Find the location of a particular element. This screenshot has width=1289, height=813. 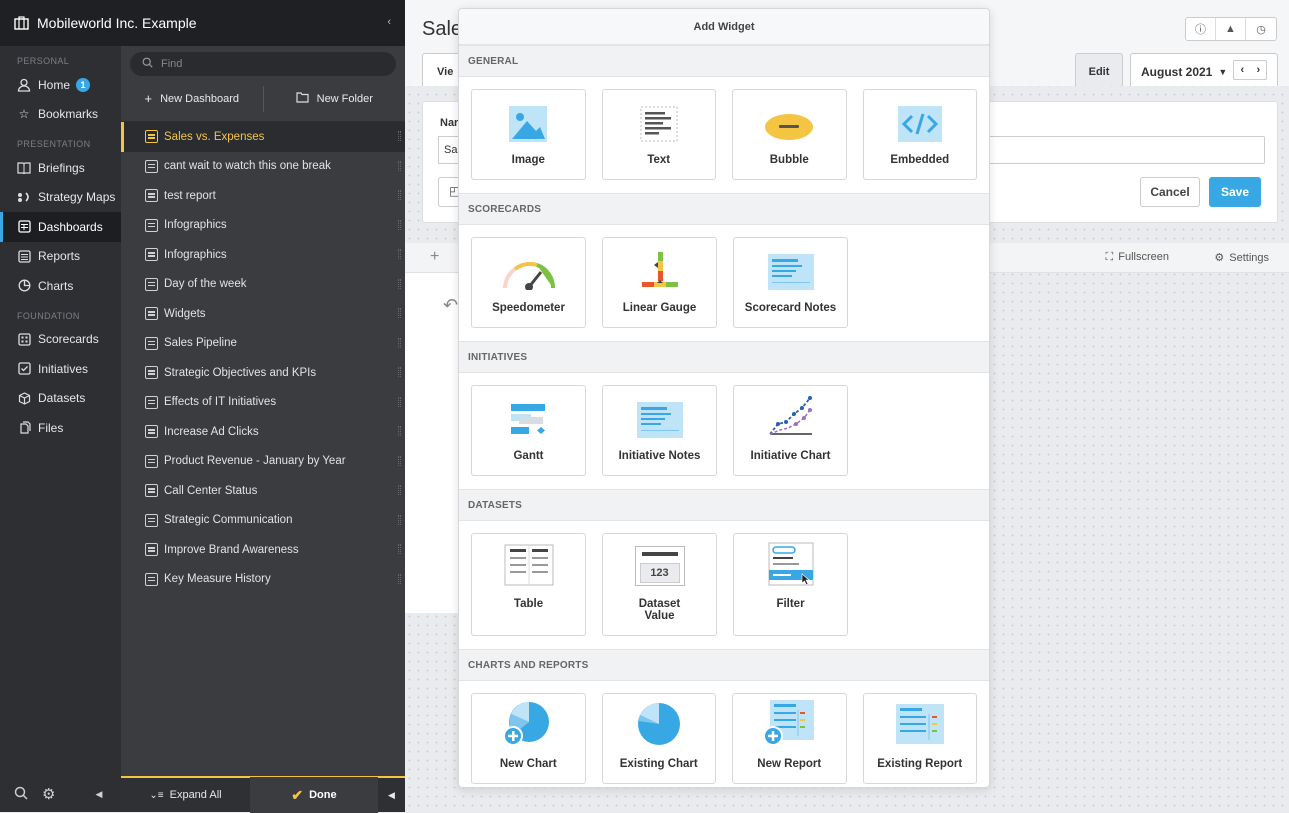

nav-item-briefings: Briefings is located at coordinates (60, 168).